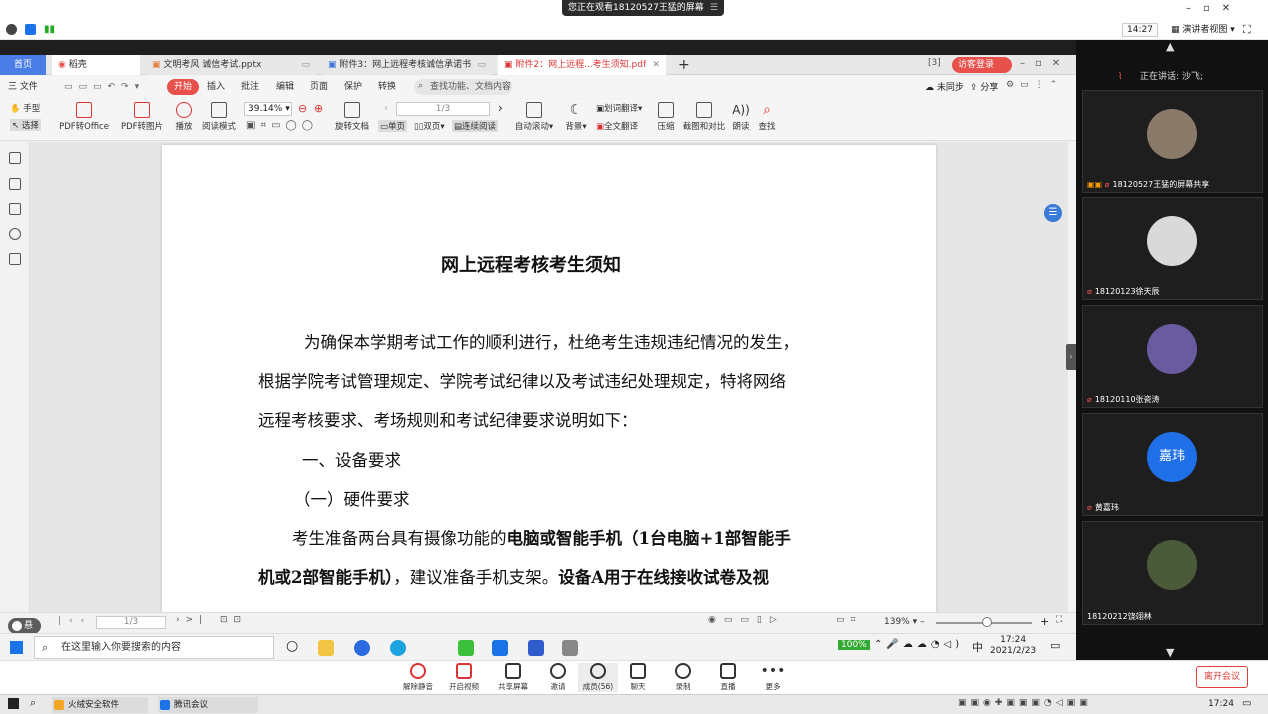 The image size is (1268, 714). I want to click on chat-button: 聊天, so click(638, 677).